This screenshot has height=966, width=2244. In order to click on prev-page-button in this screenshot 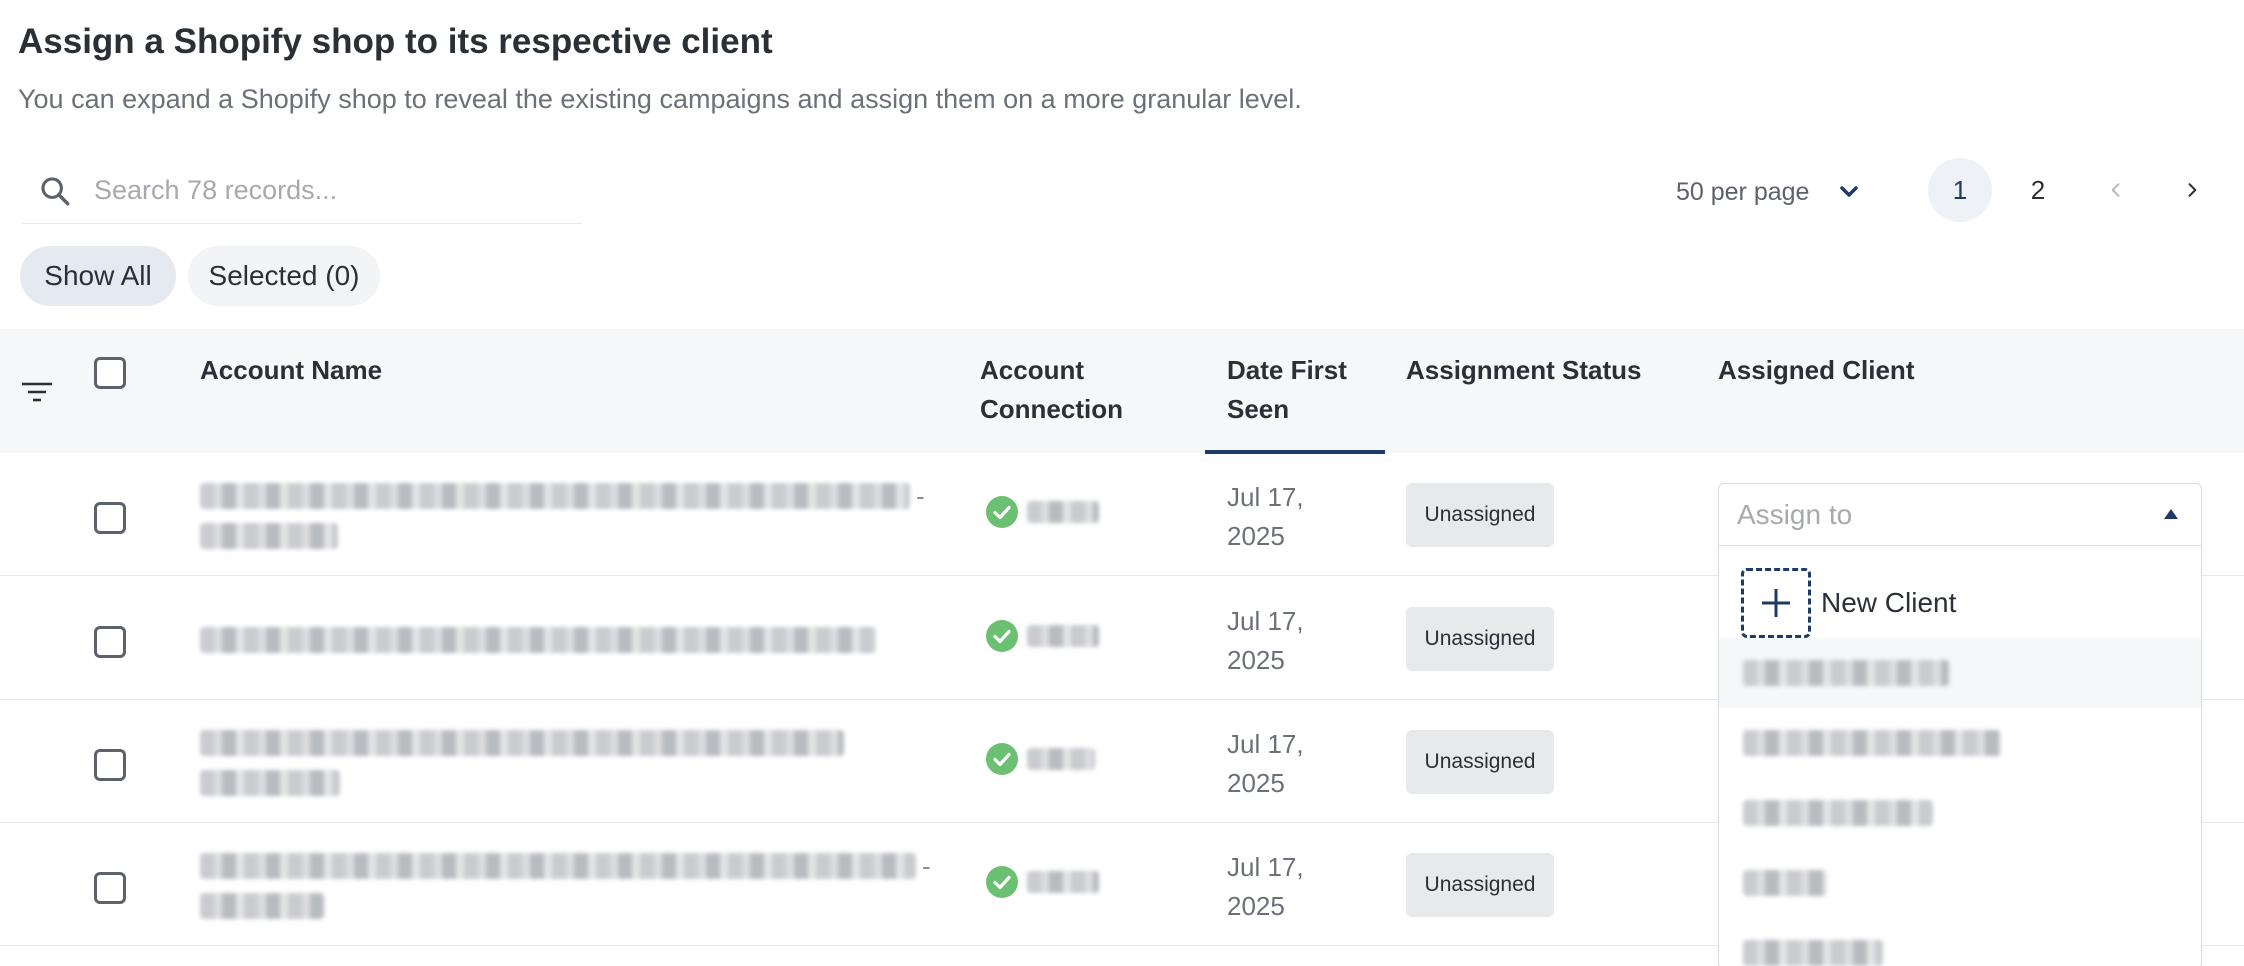, I will do `click(2116, 190)`.